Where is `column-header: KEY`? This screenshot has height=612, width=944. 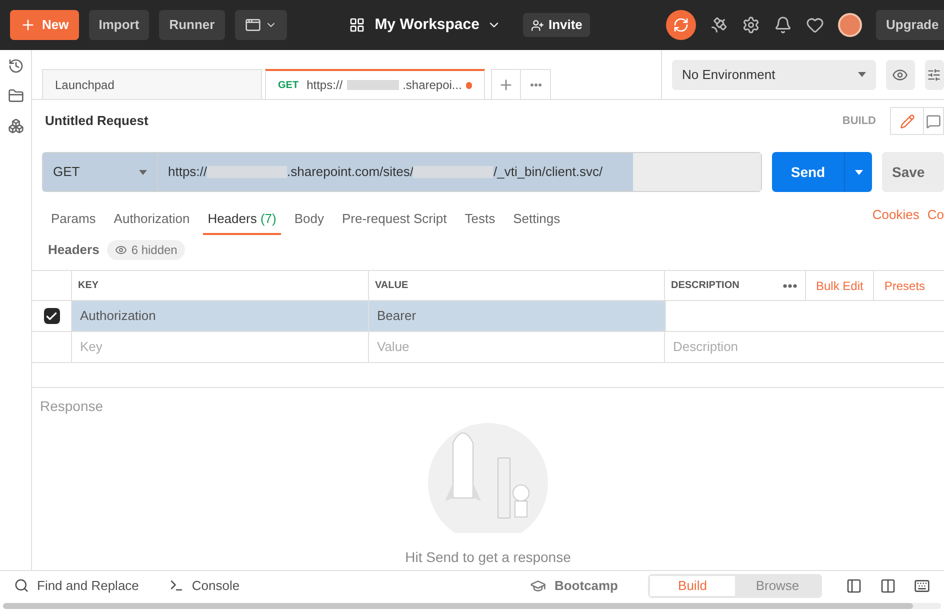
column-header: KEY is located at coordinates (220, 285).